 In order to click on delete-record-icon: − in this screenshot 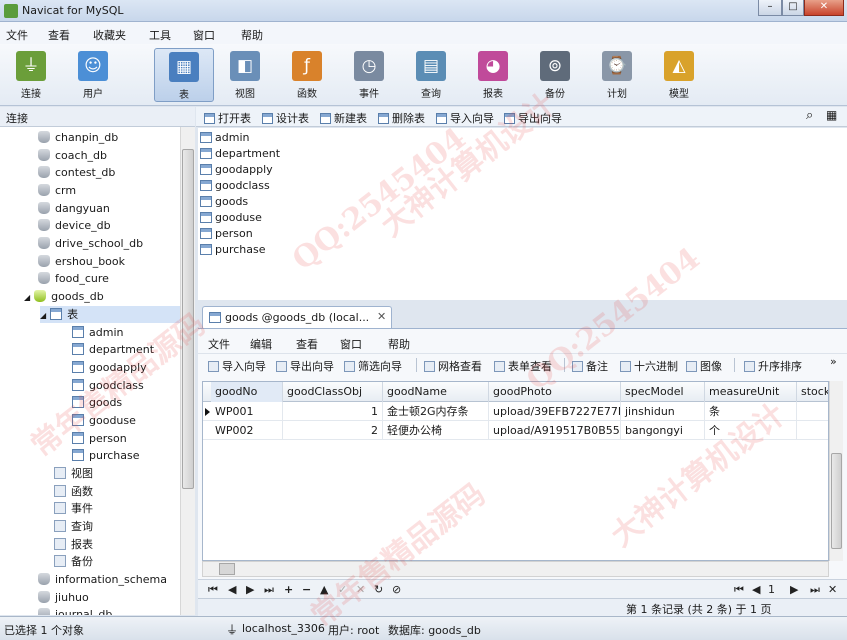, I will do `click(306, 589)`.